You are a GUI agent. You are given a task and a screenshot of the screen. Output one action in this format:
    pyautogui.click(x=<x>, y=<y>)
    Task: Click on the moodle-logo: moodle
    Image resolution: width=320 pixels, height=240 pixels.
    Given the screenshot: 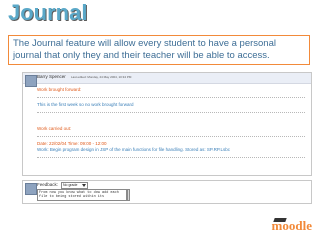 What is the action you would take?
    pyautogui.click(x=292, y=226)
    